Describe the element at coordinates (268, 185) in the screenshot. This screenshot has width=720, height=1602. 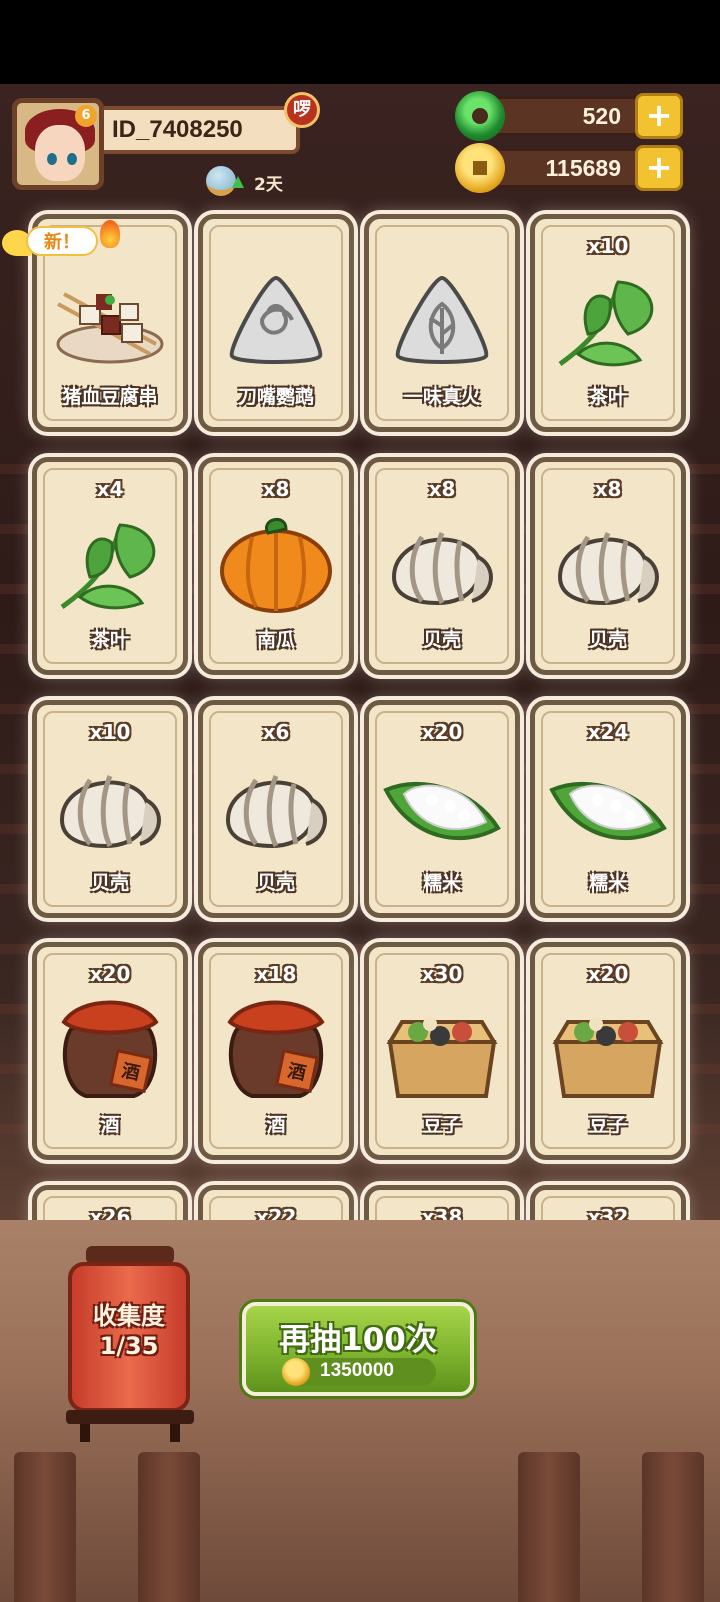
I see `streak-days: 2天` at that location.